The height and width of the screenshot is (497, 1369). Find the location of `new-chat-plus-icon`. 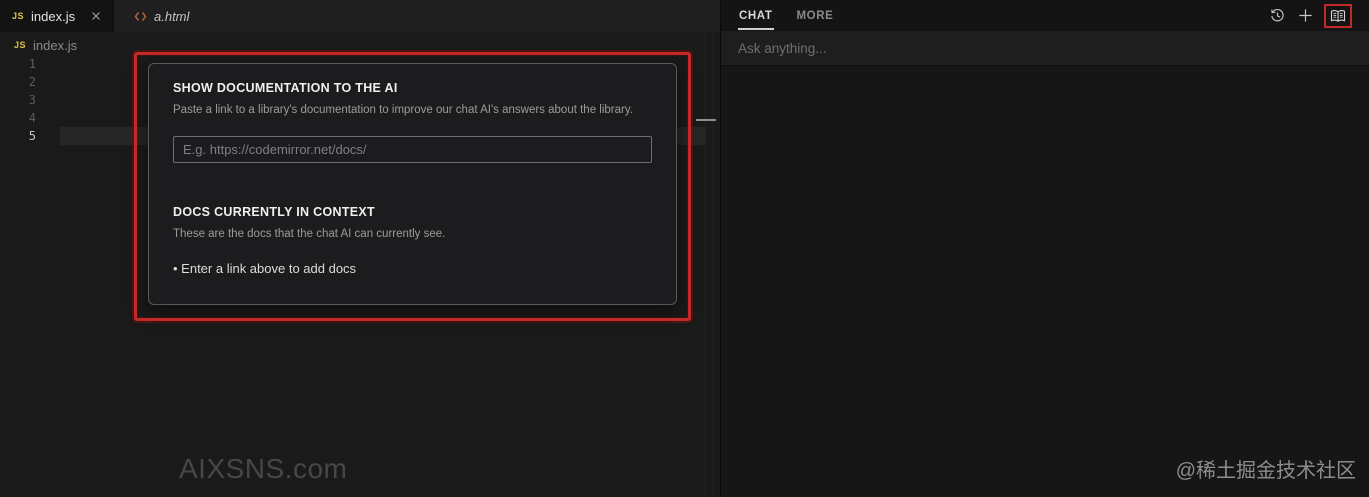

new-chat-plus-icon is located at coordinates (1305, 15).